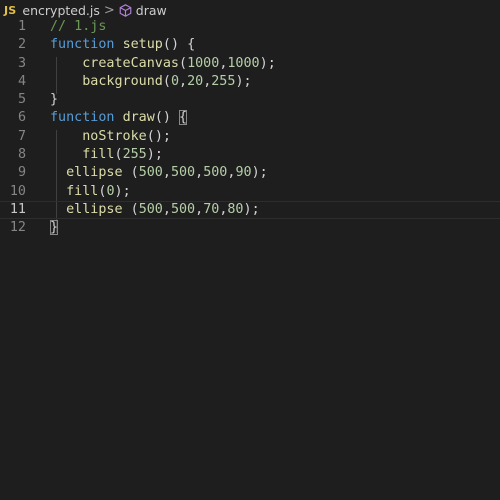 Image resolution: width=500 pixels, height=500 pixels. Describe the element at coordinates (60, 10) in the screenshot. I see `breadcrumb-file-name: encrypted.js` at that location.